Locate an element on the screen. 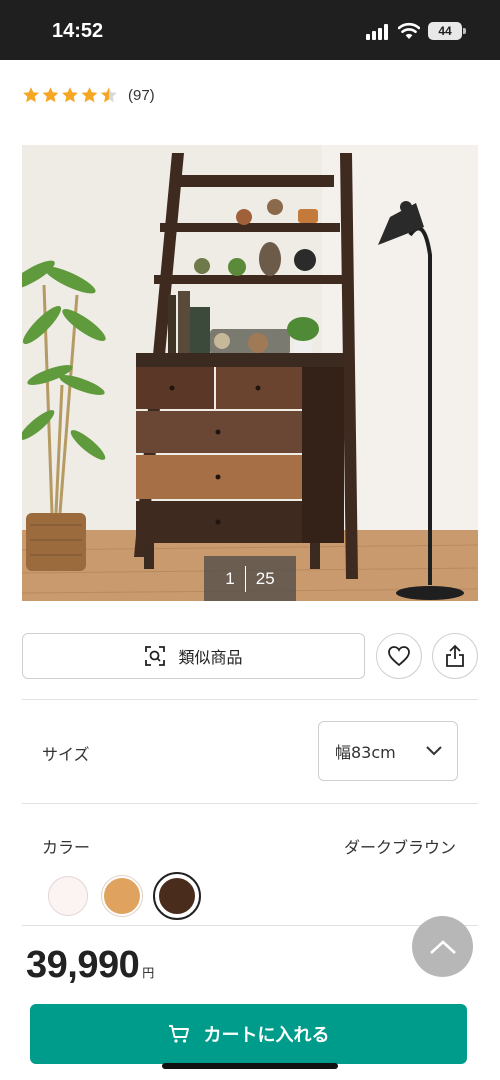 The height and width of the screenshot is (1080, 500). similar-products-button: 類似商品 is located at coordinates (193, 656).